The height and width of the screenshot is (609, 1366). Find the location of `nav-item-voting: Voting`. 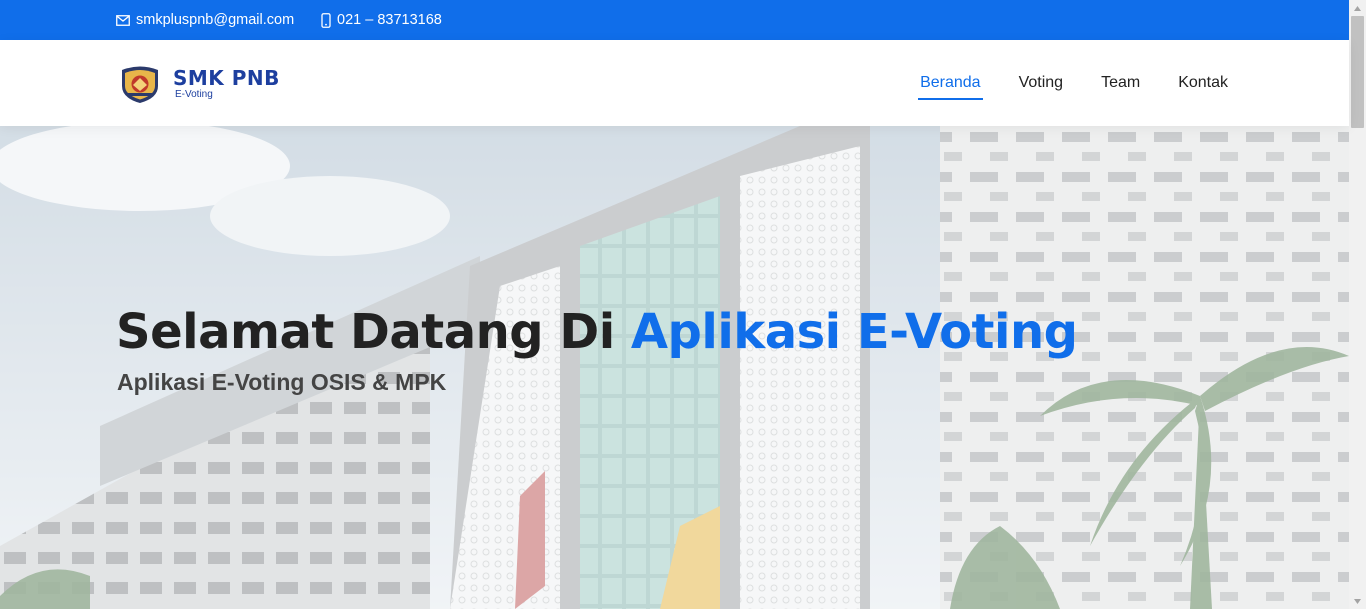

nav-item-voting: Voting is located at coordinates (1041, 83).